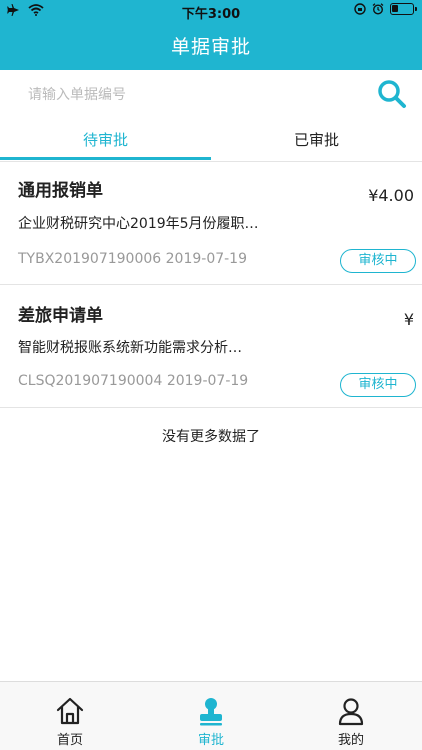 This screenshot has width=422, height=750. I want to click on search-bar, so click(211, 95).